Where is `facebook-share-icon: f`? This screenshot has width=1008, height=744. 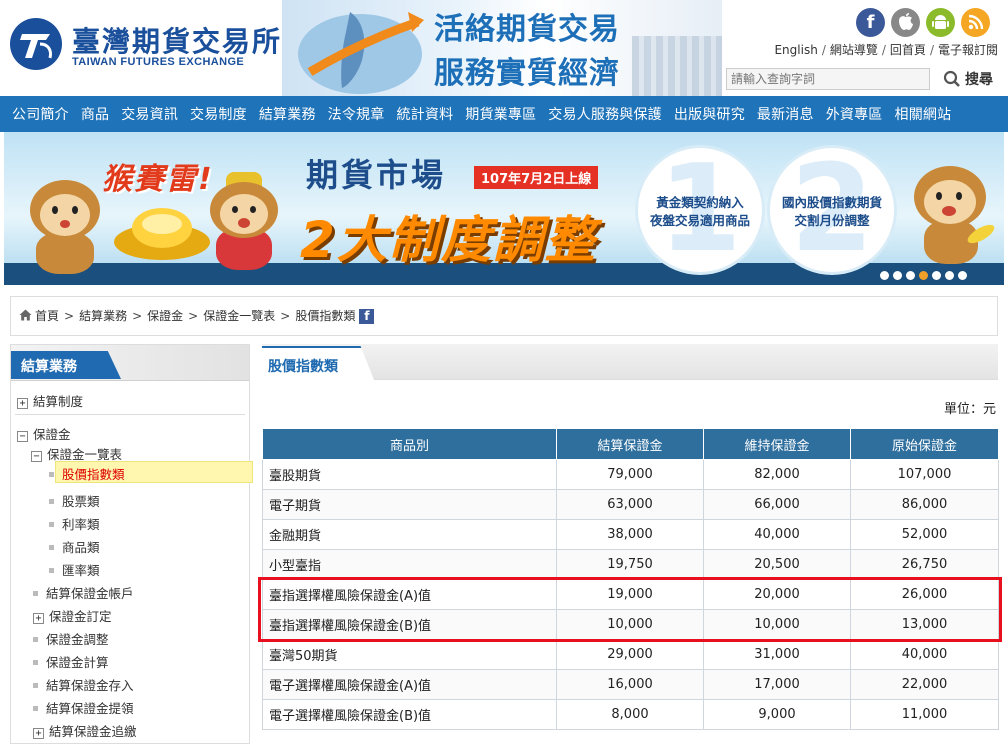
facebook-share-icon: f is located at coordinates (367, 316).